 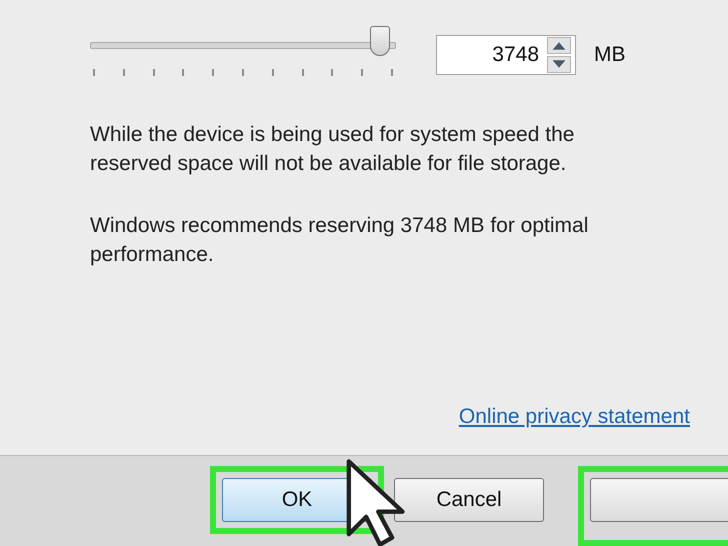 I want to click on dialog-button, so click(x=659, y=500).